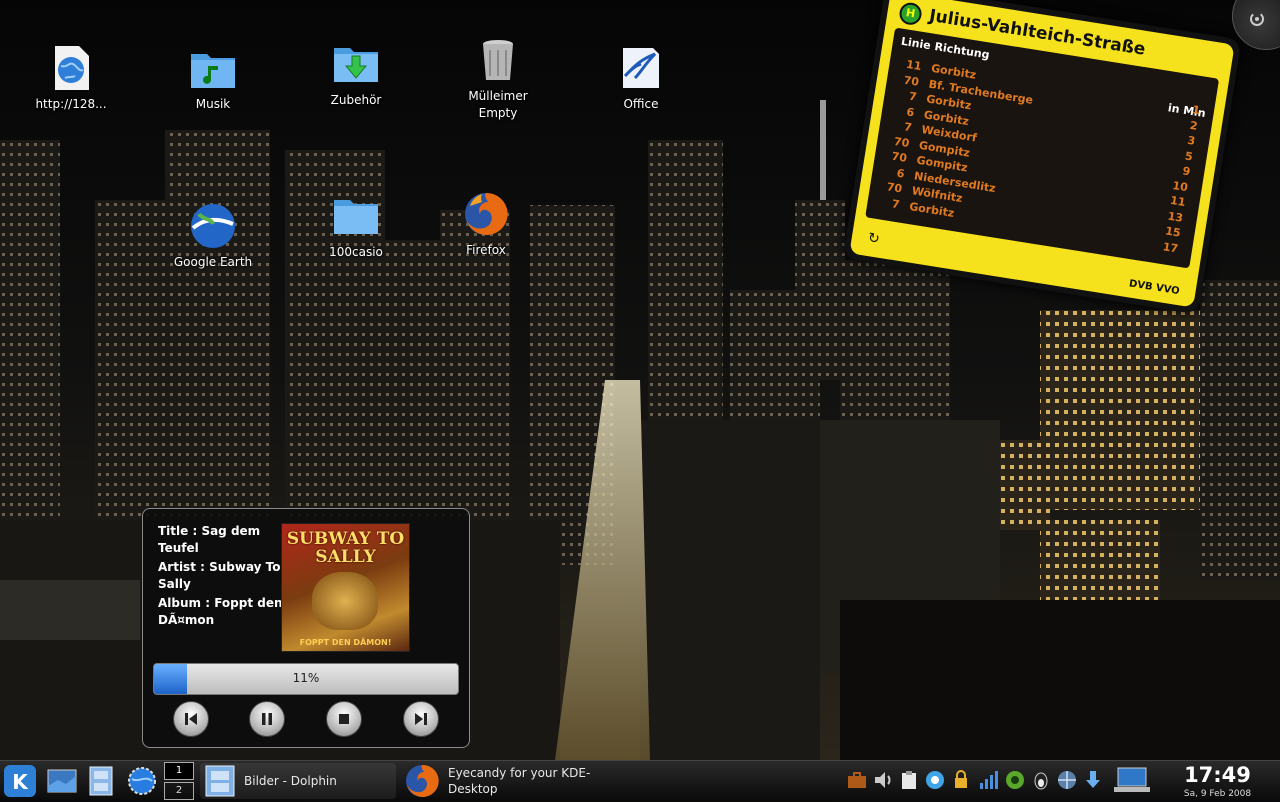  I want to click on skip-back-icon, so click(191, 719).